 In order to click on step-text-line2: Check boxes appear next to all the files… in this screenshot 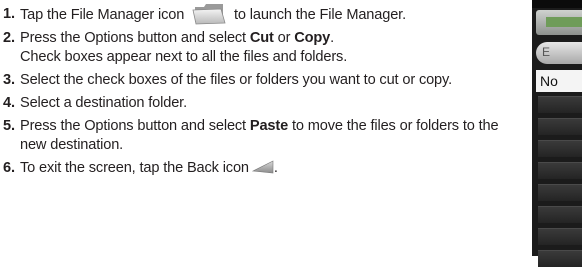, I will do `click(184, 57)`.